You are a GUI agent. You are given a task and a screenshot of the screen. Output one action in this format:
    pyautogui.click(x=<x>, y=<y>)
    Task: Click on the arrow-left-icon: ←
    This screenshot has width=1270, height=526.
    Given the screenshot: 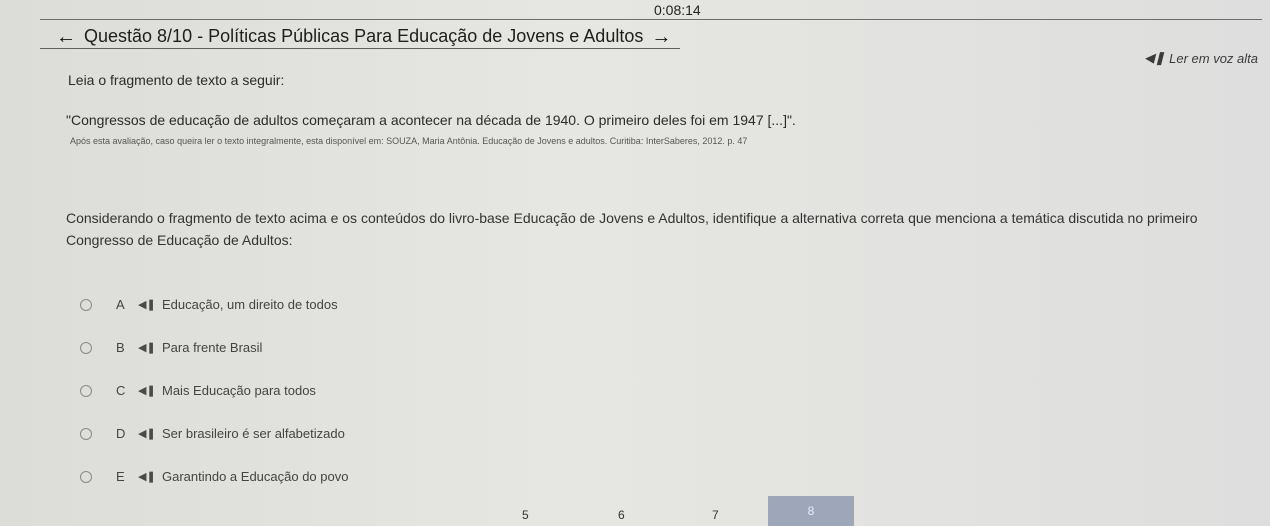 What is the action you would take?
    pyautogui.click(x=66, y=37)
    